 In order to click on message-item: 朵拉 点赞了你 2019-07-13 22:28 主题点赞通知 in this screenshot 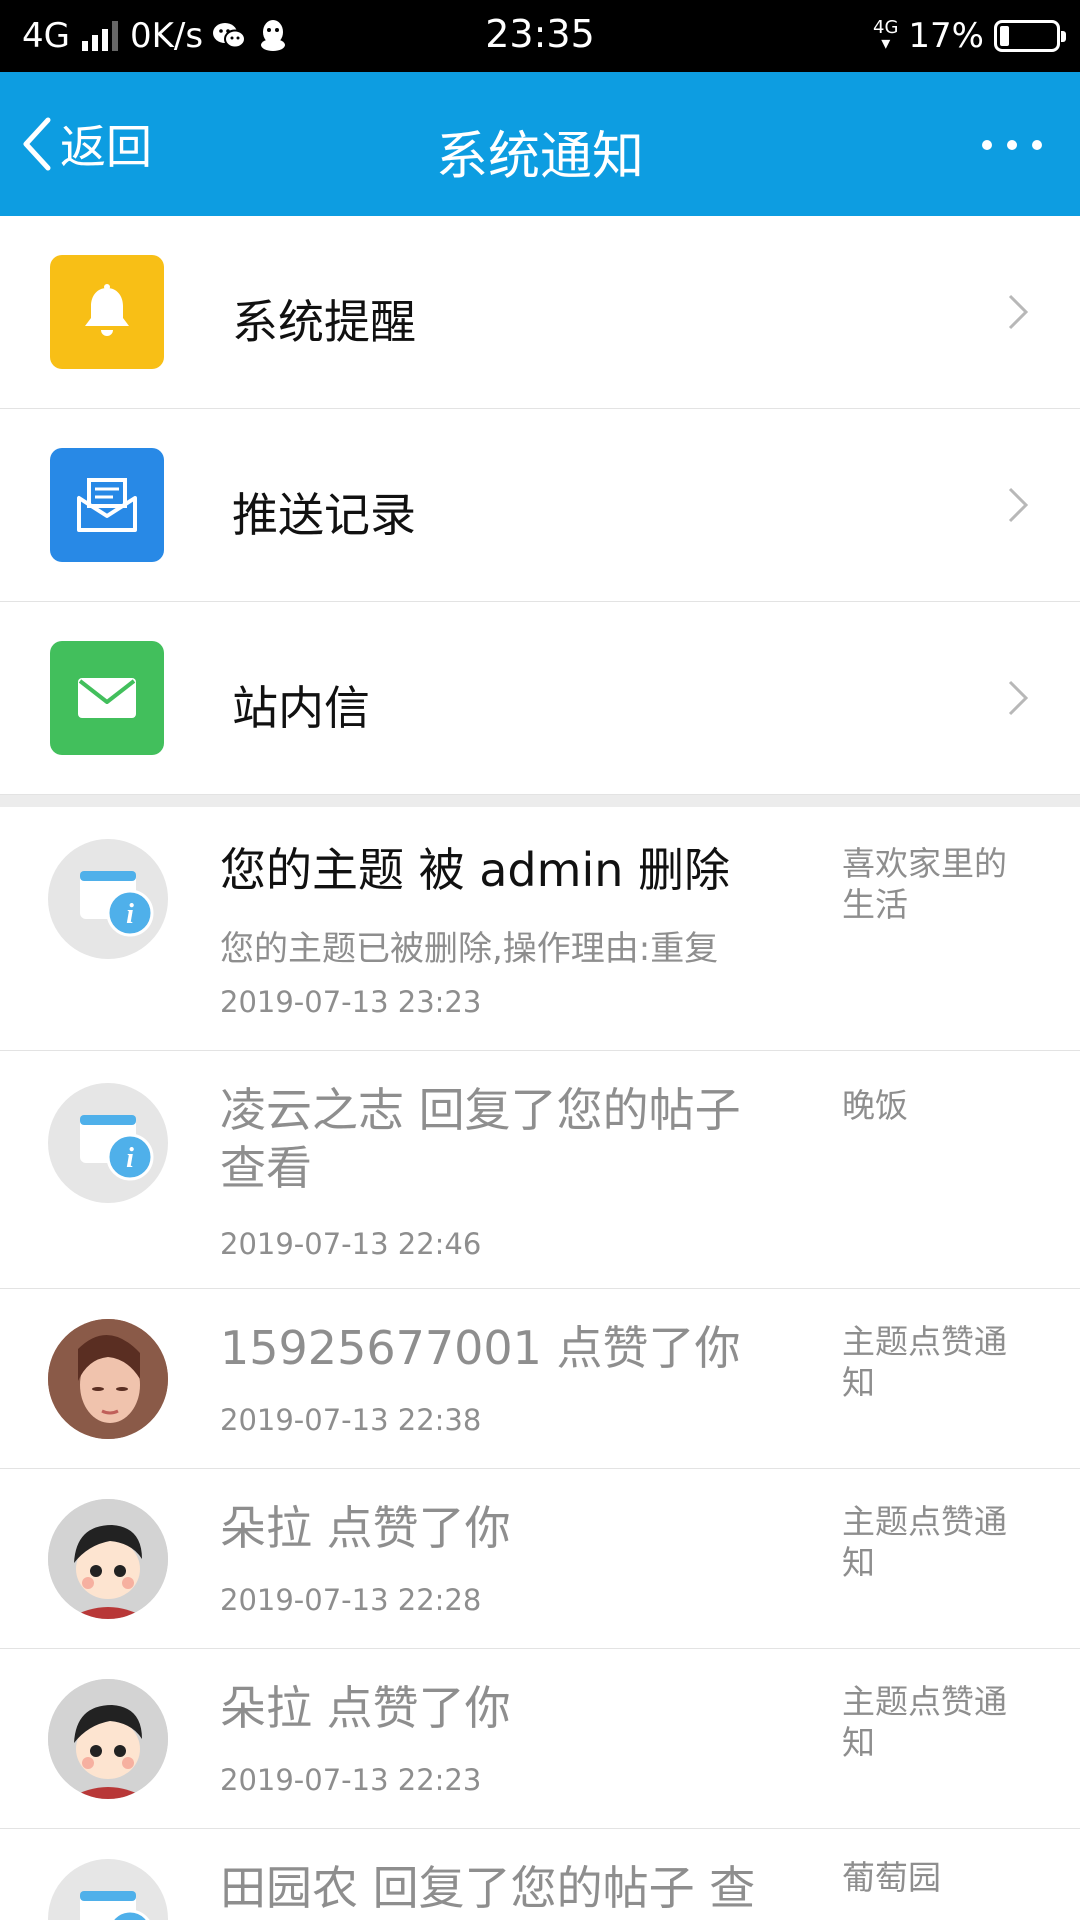, I will do `click(540, 1559)`.